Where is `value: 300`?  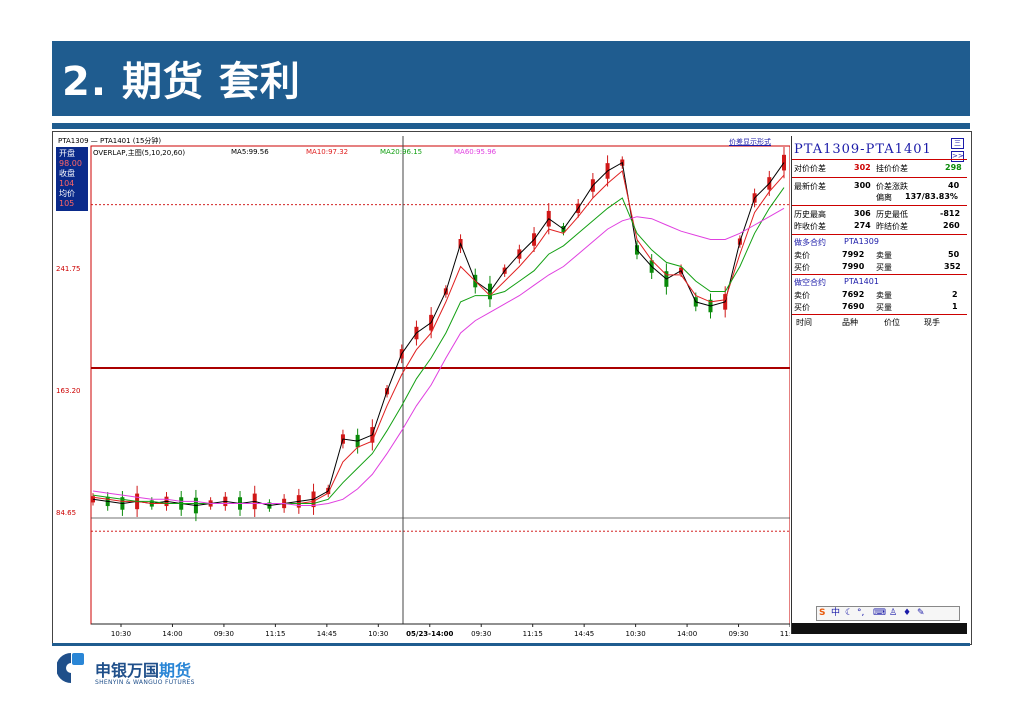 value: 300 is located at coordinates (862, 185).